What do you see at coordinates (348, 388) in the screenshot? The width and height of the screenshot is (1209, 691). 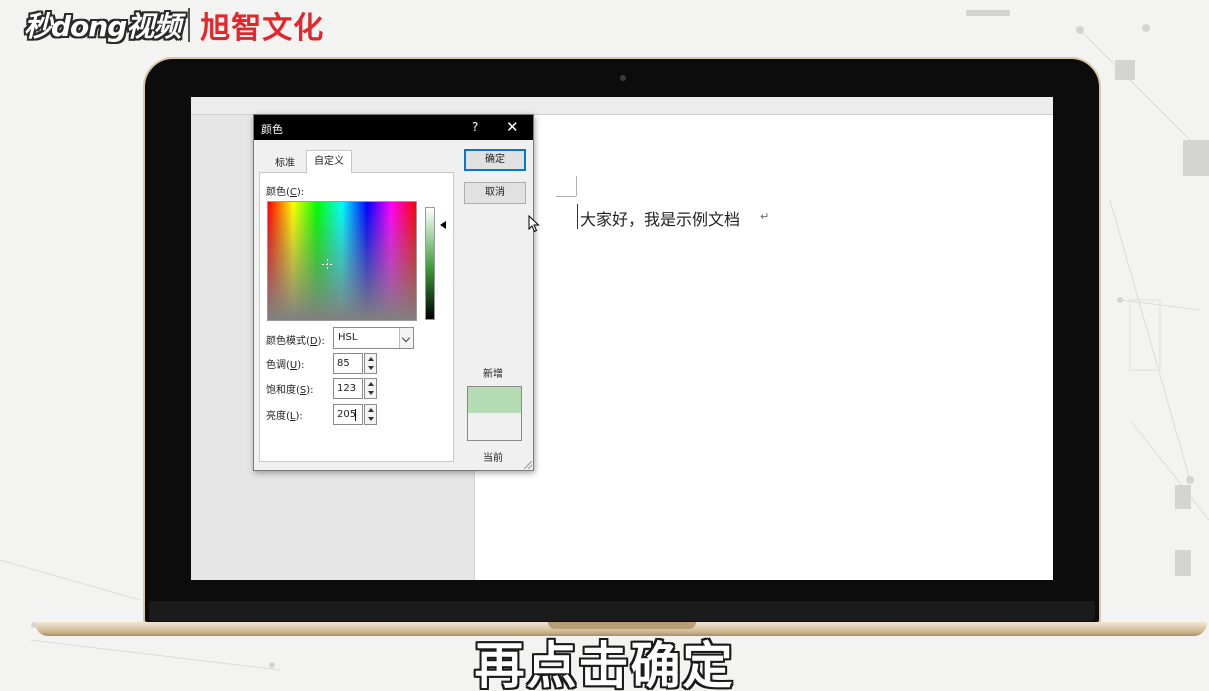 I see `saturation-input: 123` at bounding box center [348, 388].